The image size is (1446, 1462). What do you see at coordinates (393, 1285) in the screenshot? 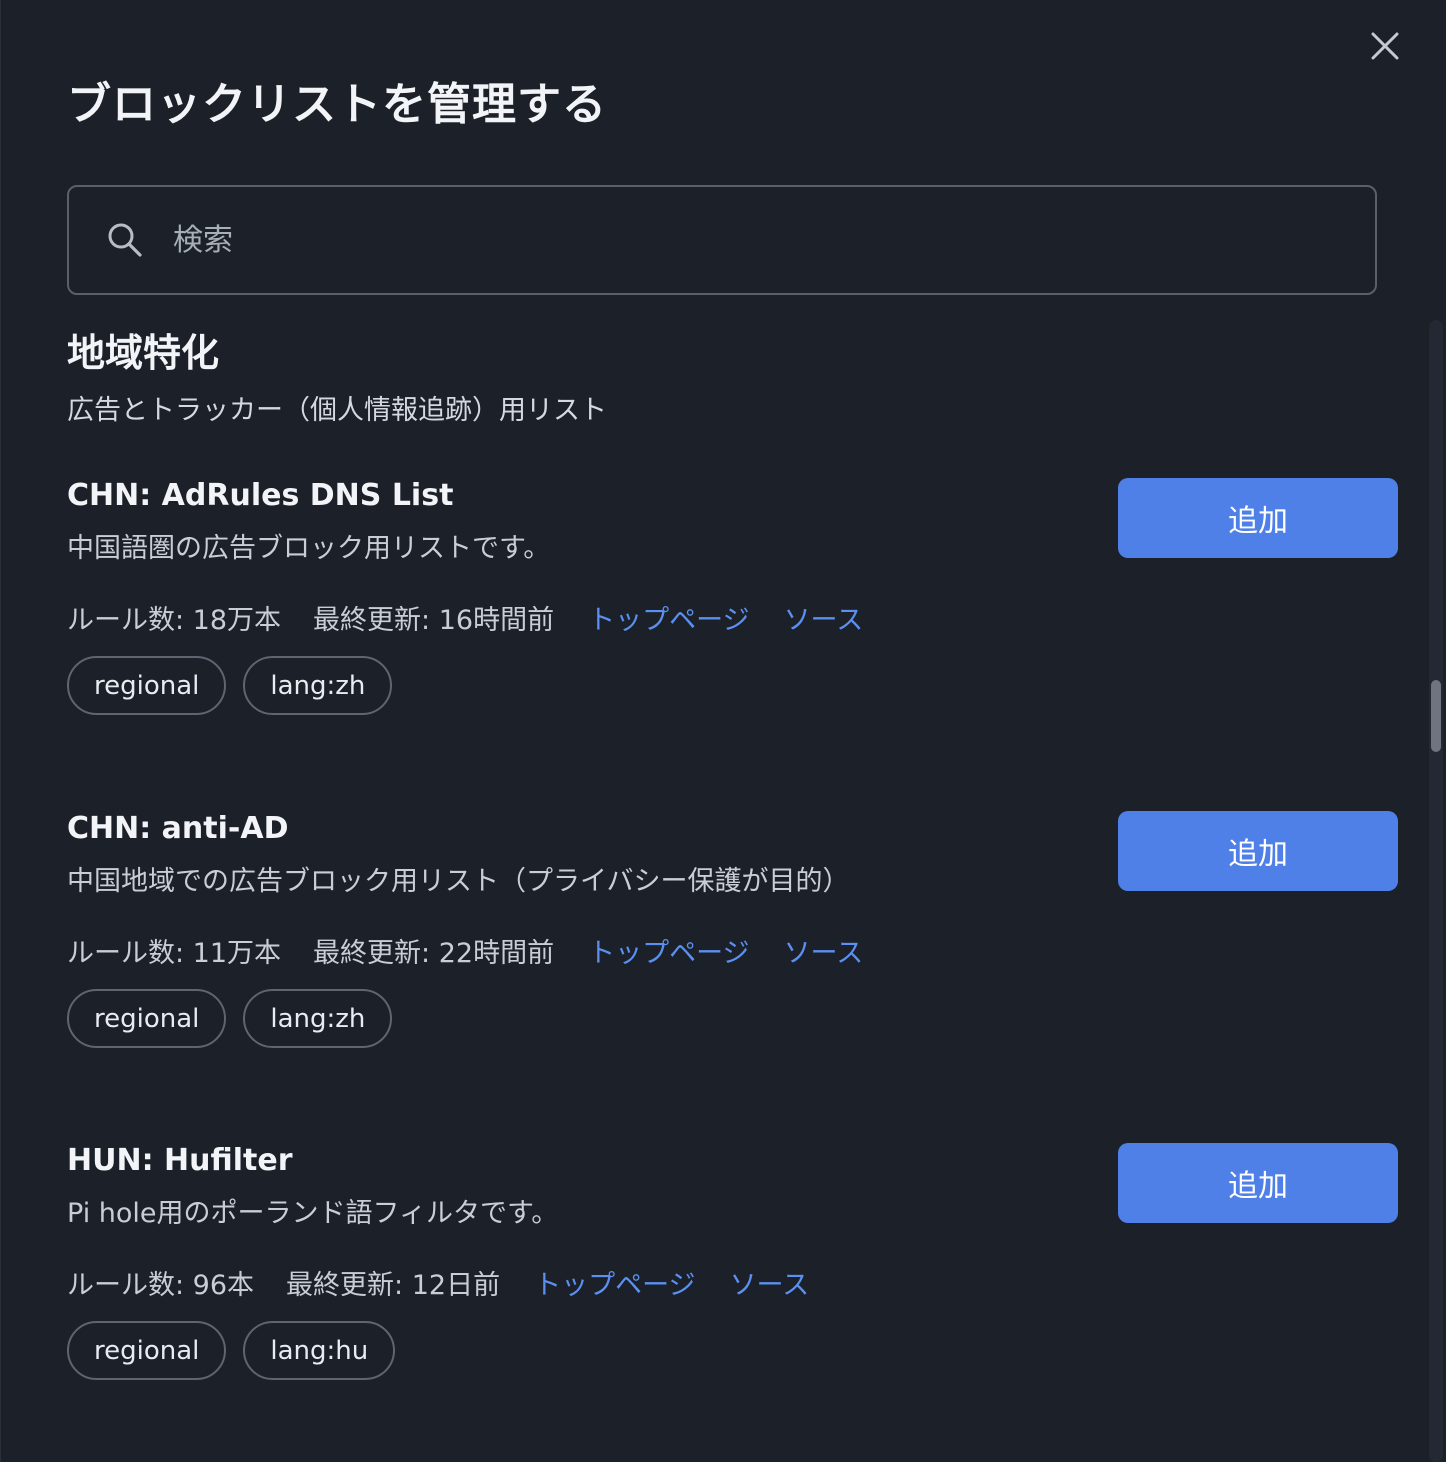
I see `last-updated: 最終更新: 12日前` at bounding box center [393, 1285].